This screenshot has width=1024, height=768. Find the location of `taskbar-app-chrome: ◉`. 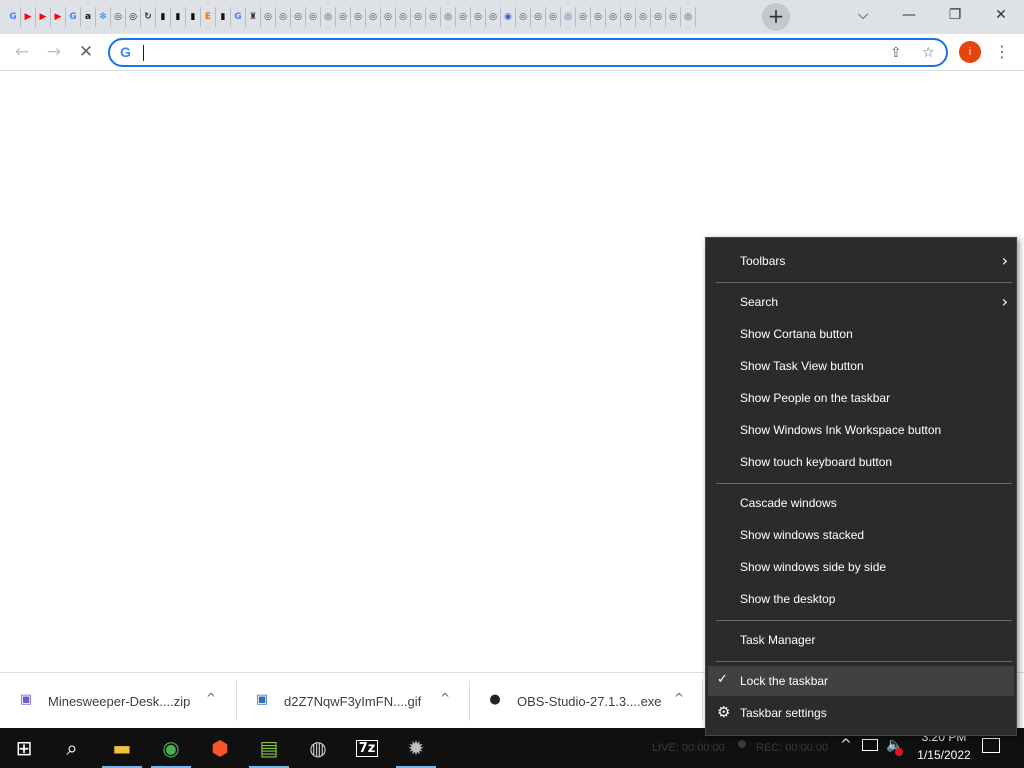

taskbar-app-chrome: ◉ is located at coordinates (171, 748).